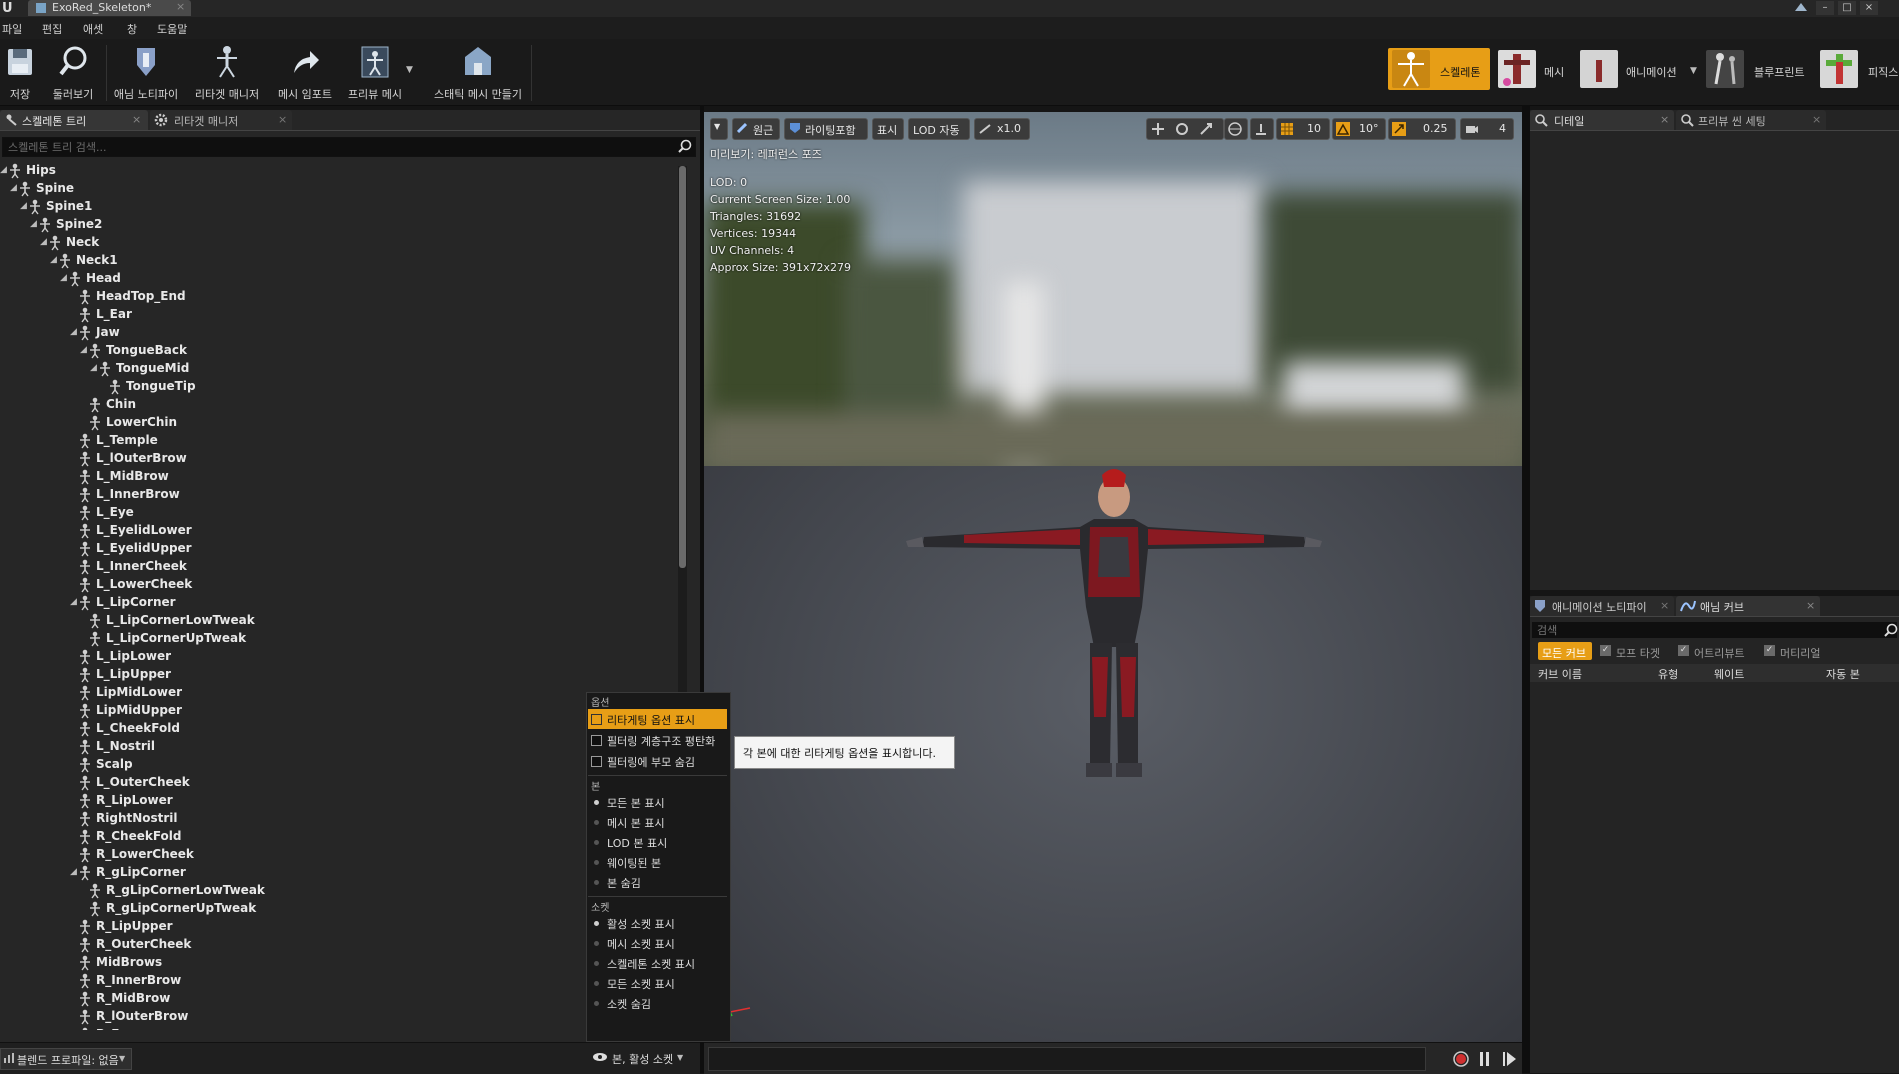 This screenshot has width=1899, height=1074. Describe the element at coordinates (1002, 129) in the screenshot. I see `playback-speed-button: x1.0` at that location.